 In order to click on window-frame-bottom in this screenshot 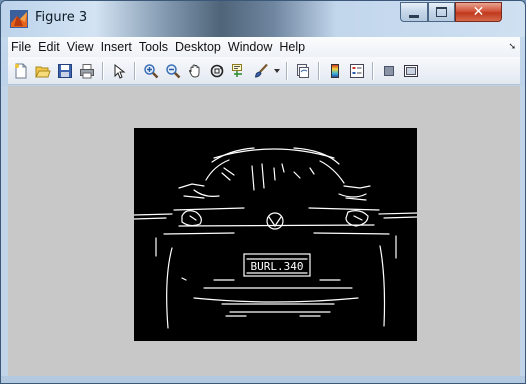, I will do `click(263, 379)`.